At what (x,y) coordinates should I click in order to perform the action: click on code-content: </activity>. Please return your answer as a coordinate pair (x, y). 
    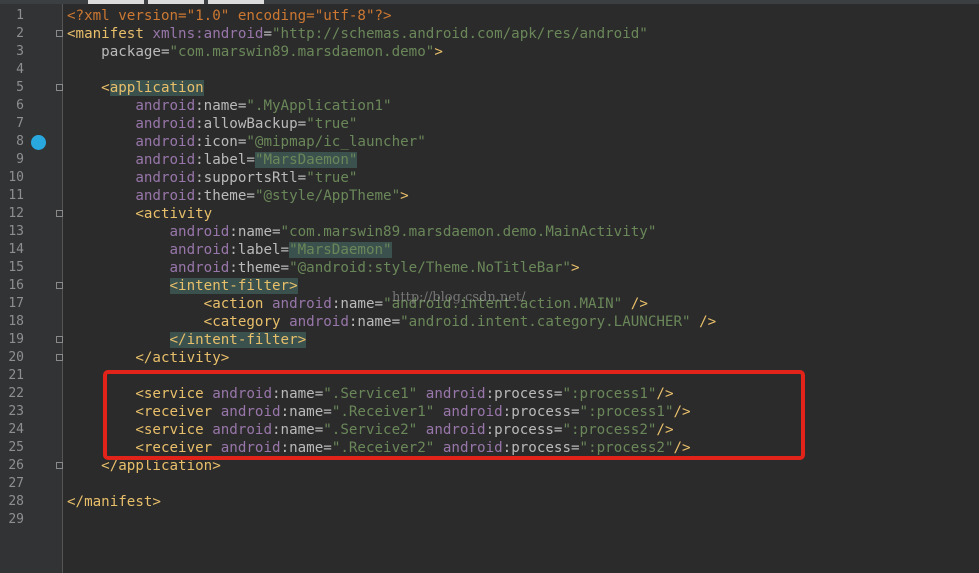
    Looking at the image, I should click on (148, 358).